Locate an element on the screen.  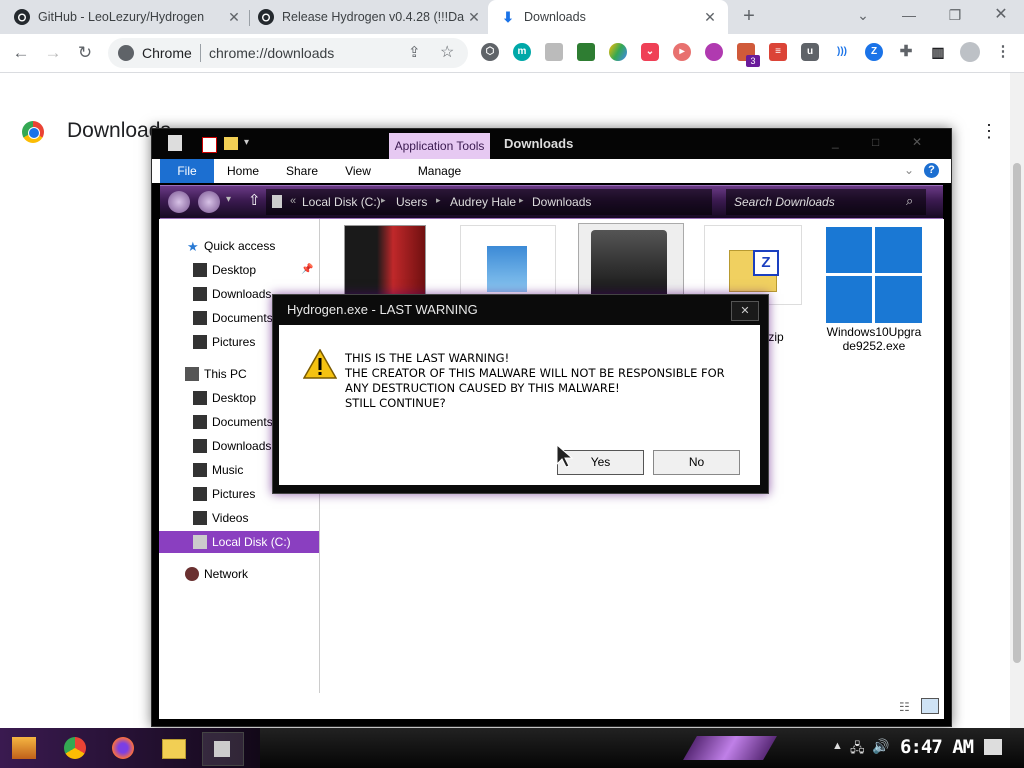
message-line: STILL CONTINUE? is located at coordinates (395, 403).